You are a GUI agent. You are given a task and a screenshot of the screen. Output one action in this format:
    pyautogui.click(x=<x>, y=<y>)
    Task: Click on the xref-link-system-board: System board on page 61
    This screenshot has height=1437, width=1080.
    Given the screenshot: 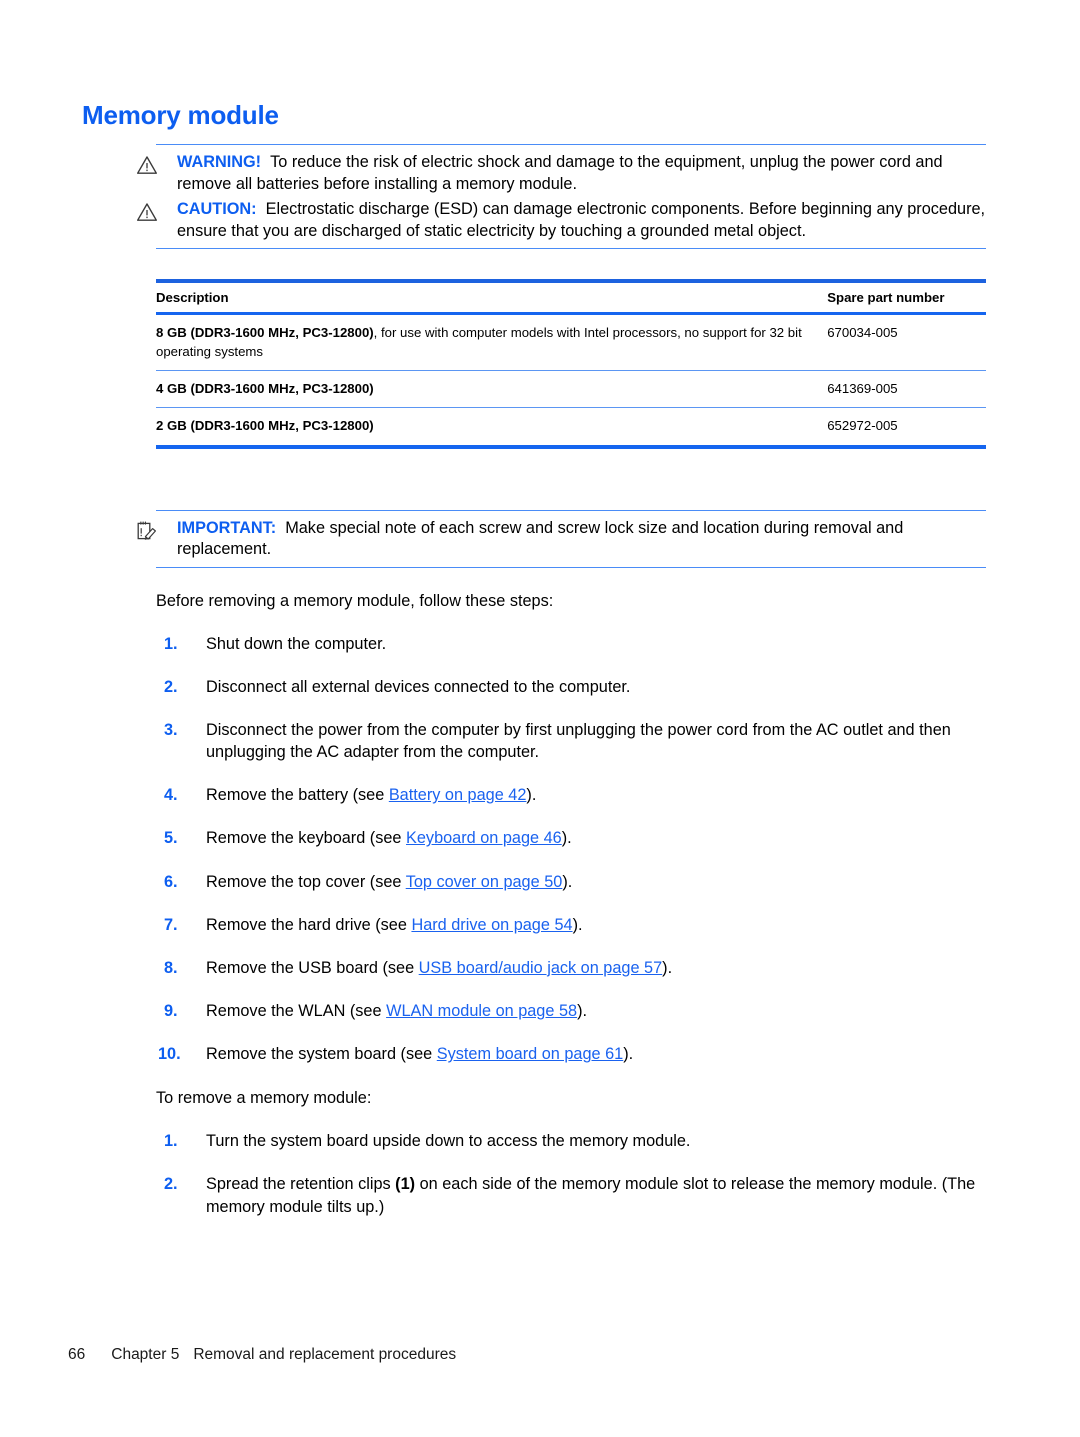 What is the action you would take?
    pyautogui.click(x=530, y=1054)
    